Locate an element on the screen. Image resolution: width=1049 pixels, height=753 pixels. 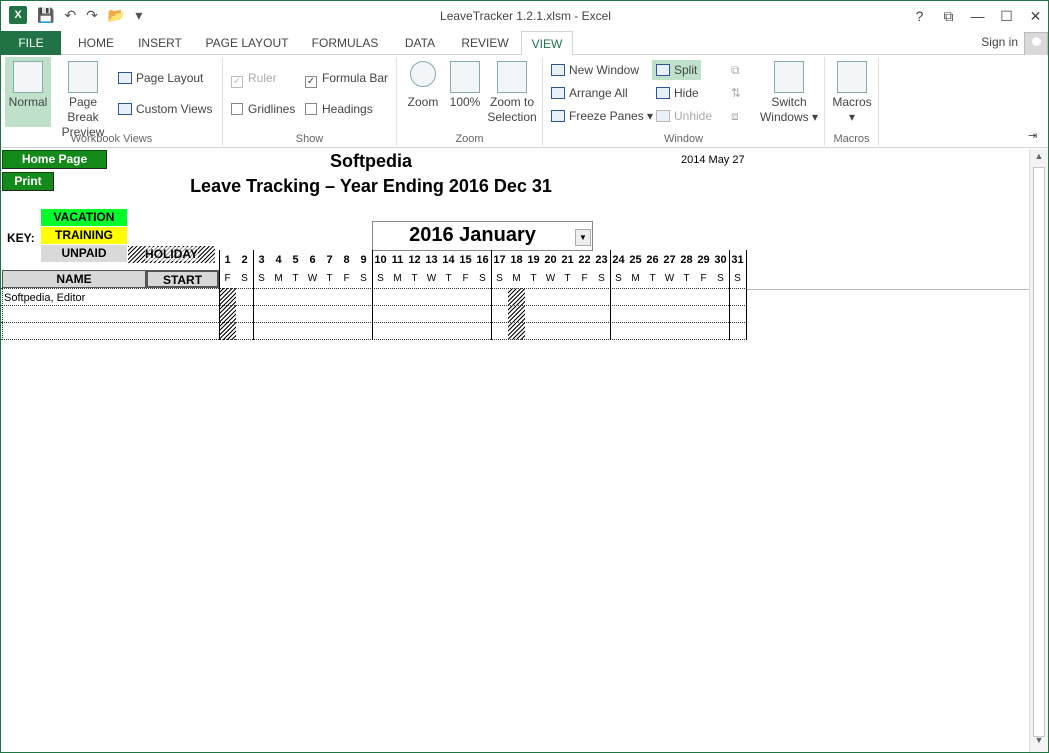
headings-check-icon is located at coordinates (311, 109).